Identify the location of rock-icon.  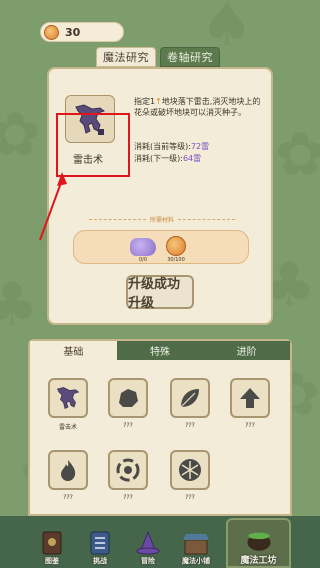
(128, 398).